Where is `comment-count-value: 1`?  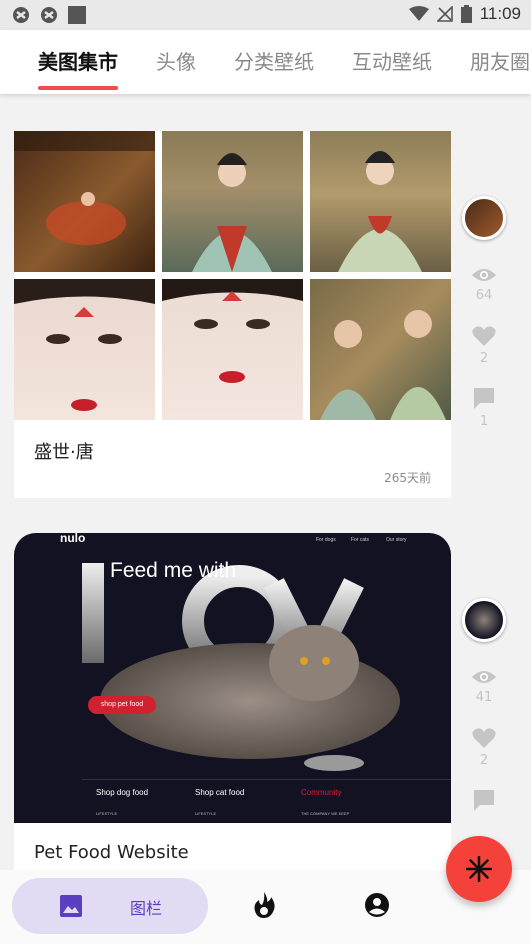
comment-count-value: 1 is located at coordinates (484, 421).